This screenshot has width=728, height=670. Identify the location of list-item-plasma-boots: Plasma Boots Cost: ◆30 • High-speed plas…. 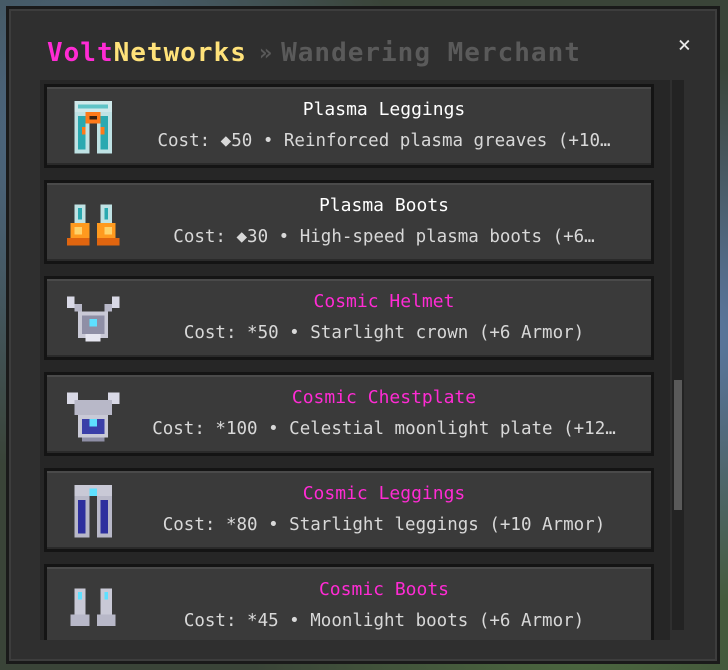
(349, 222).